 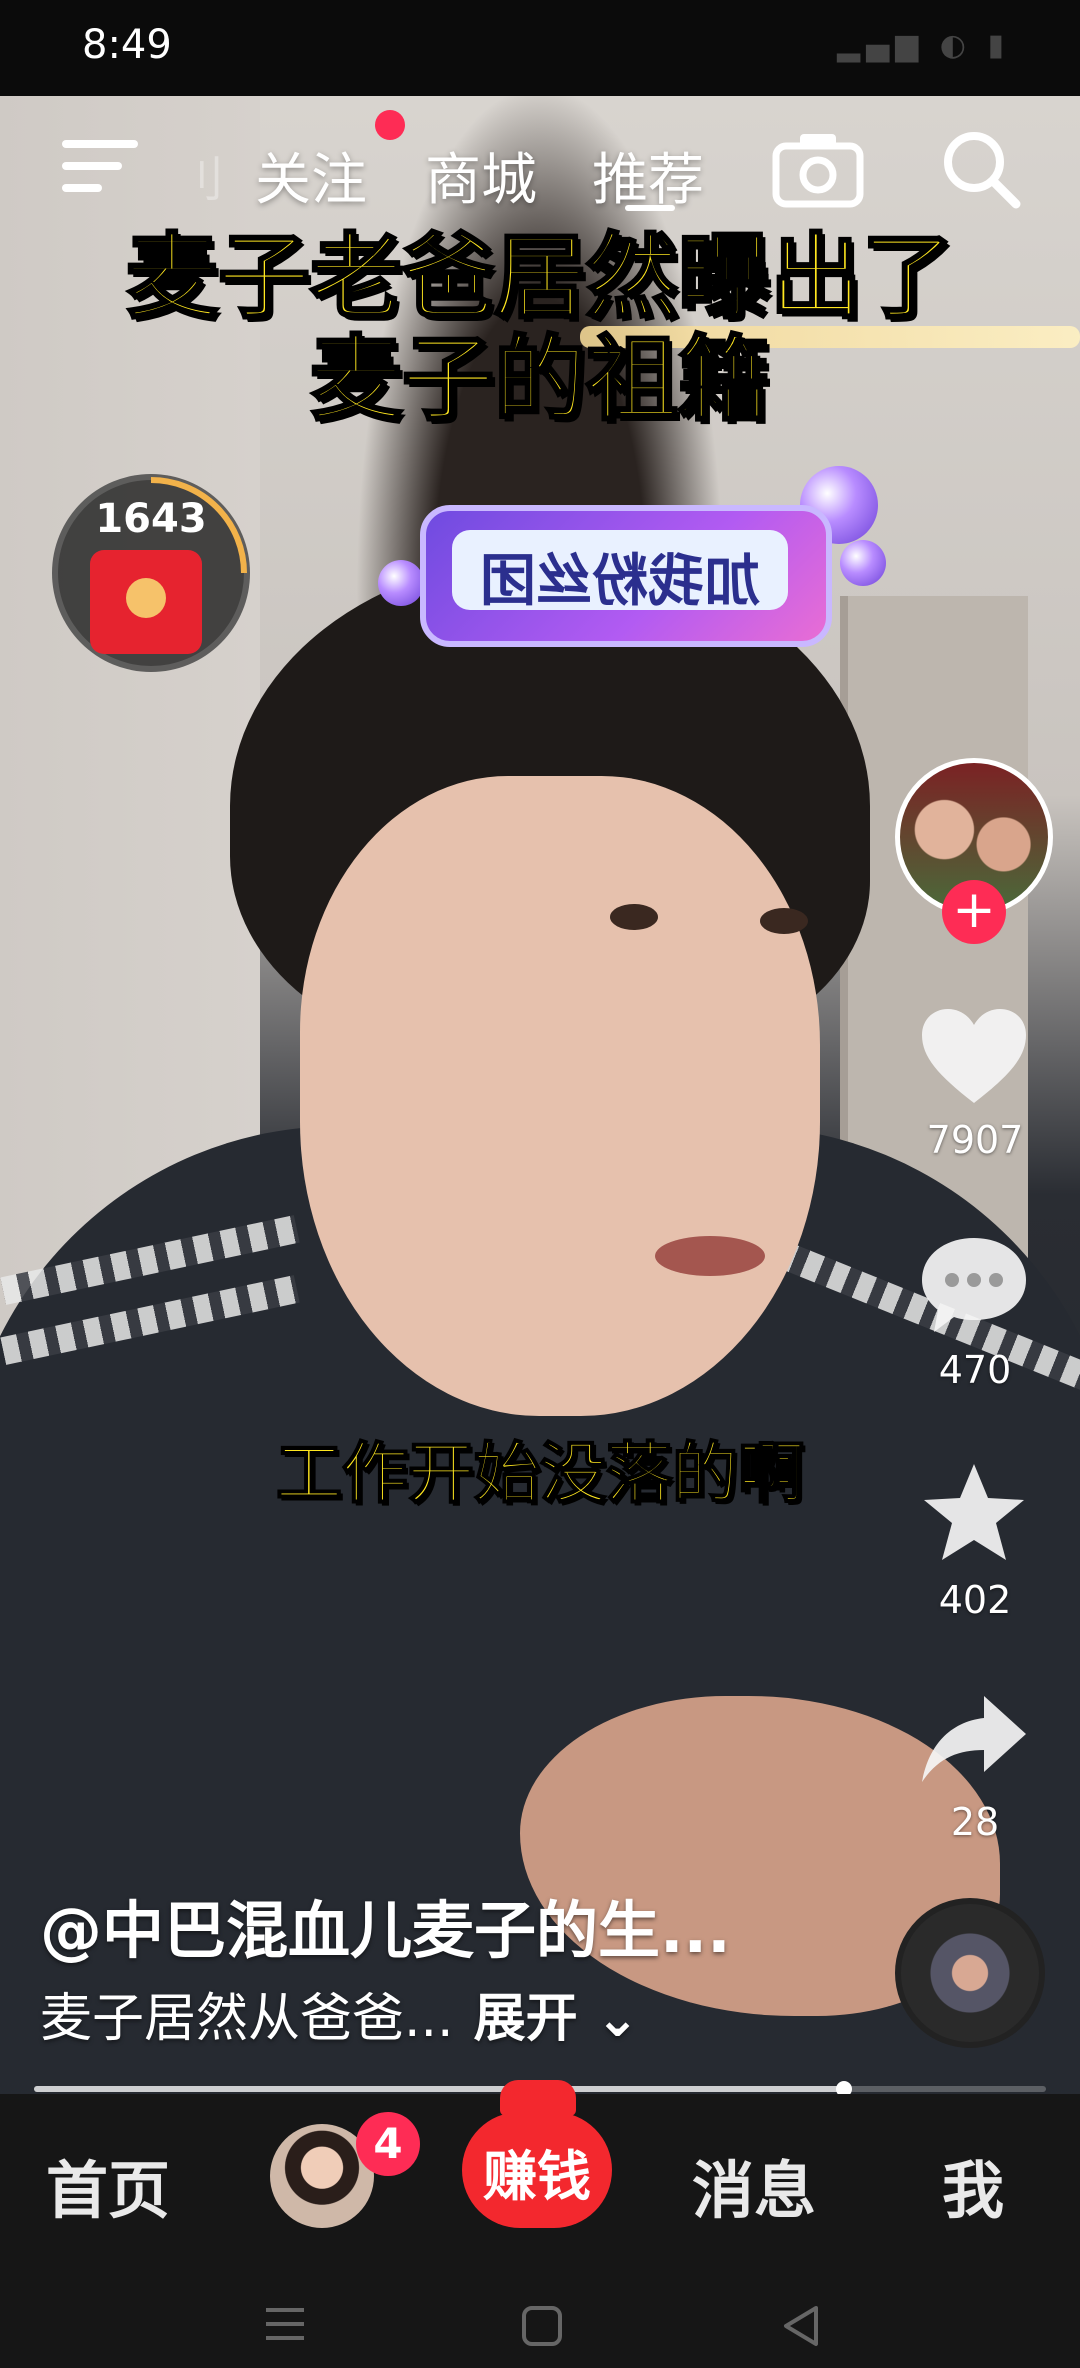 What do you see at coordinates (650, 208) in the screenshot?
I see `tab-active-indicator` at bounding box center [650, 208].